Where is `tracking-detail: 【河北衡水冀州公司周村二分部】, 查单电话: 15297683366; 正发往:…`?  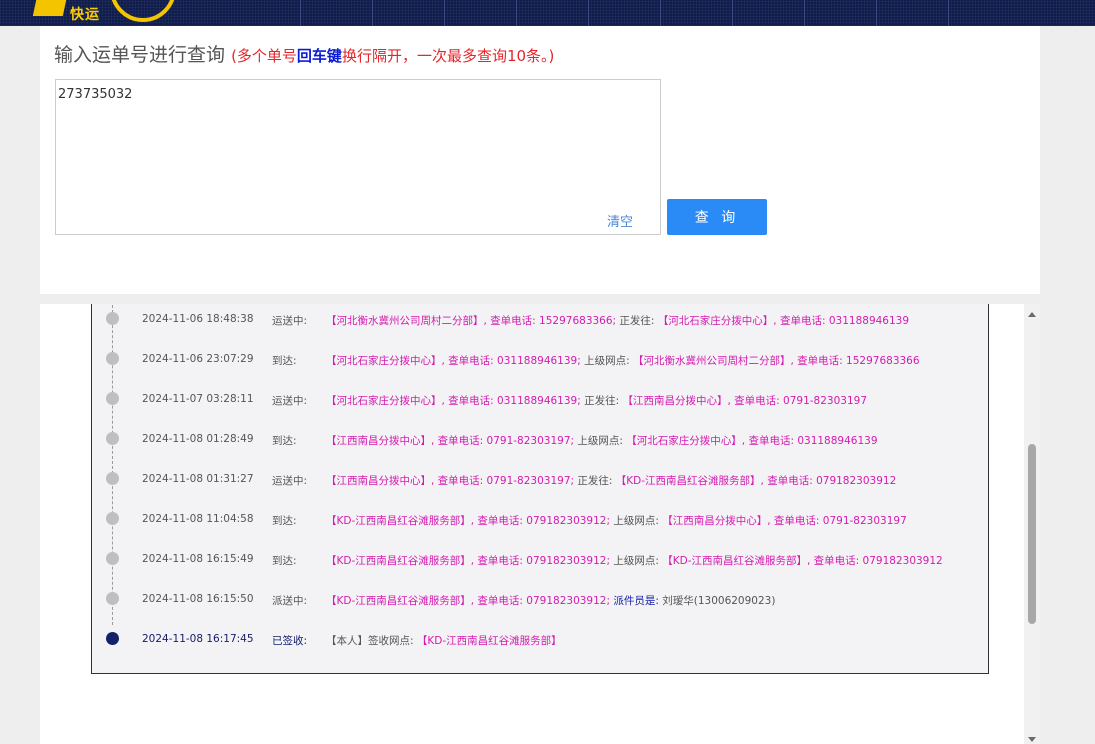 tracking-detail: 【河北衡水冀州公司周村二分部】, 查单电话: 15297683366; 正发往:… is located at coordinates (617, 320).